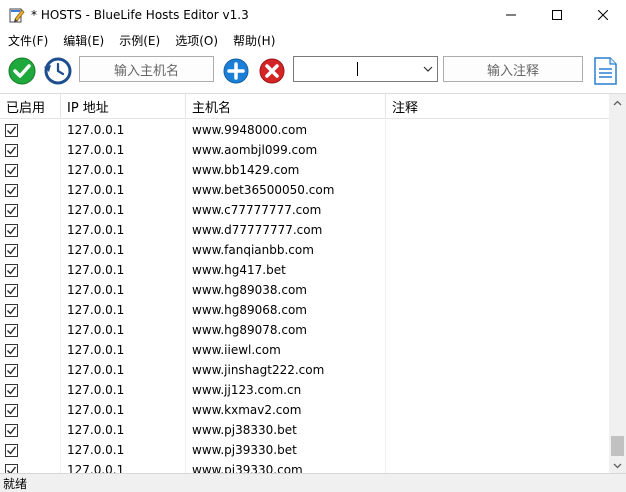  Describe the element at coordinates (286, 370) in the screenshot. I see `hostname-cell: www.jinshagt222.com` at that location.